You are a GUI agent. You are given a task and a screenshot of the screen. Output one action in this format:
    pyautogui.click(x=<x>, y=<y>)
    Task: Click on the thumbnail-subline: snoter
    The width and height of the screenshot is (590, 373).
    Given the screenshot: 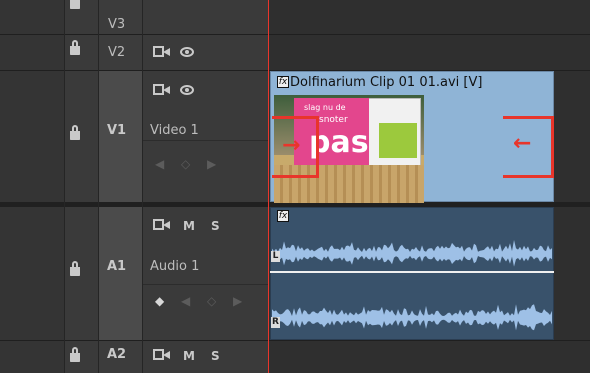 What is the action you would take?
    pyautogui.click(x=333, y=120)
    